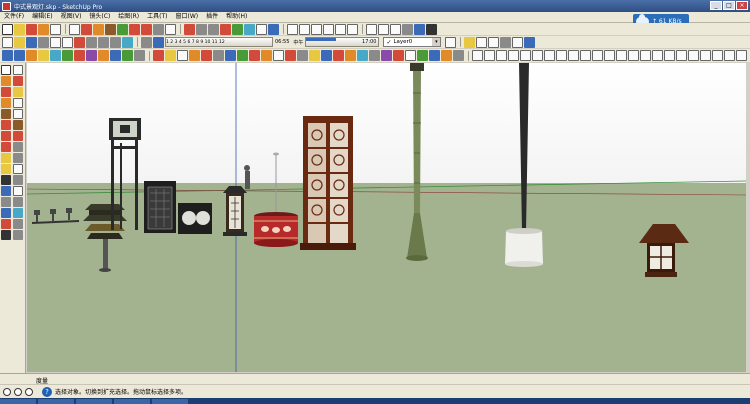 The image size is (750, 404). I want to click on wireframe-icon, so click(383, 29).